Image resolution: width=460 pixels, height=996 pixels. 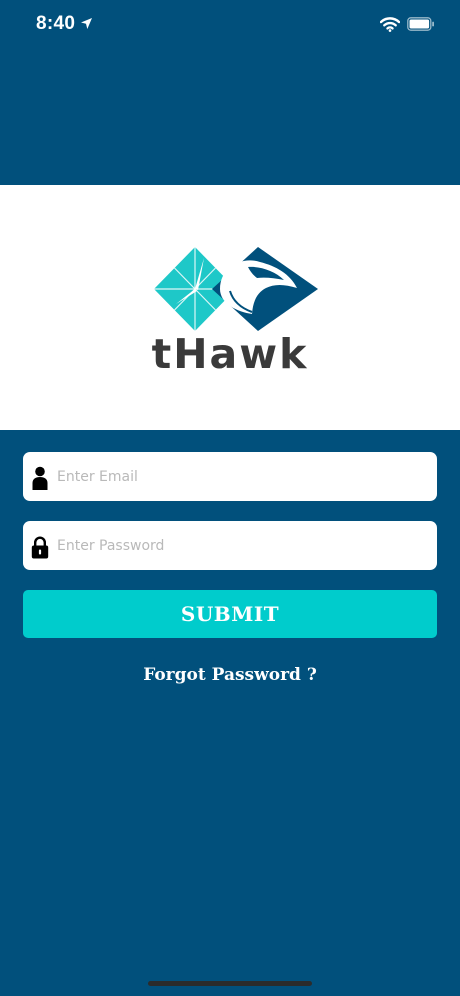 What do you see at coordinates (230, 614) in the screenshot?
I see `submit-button: SUBMIT` at bounding box center [230, 614].